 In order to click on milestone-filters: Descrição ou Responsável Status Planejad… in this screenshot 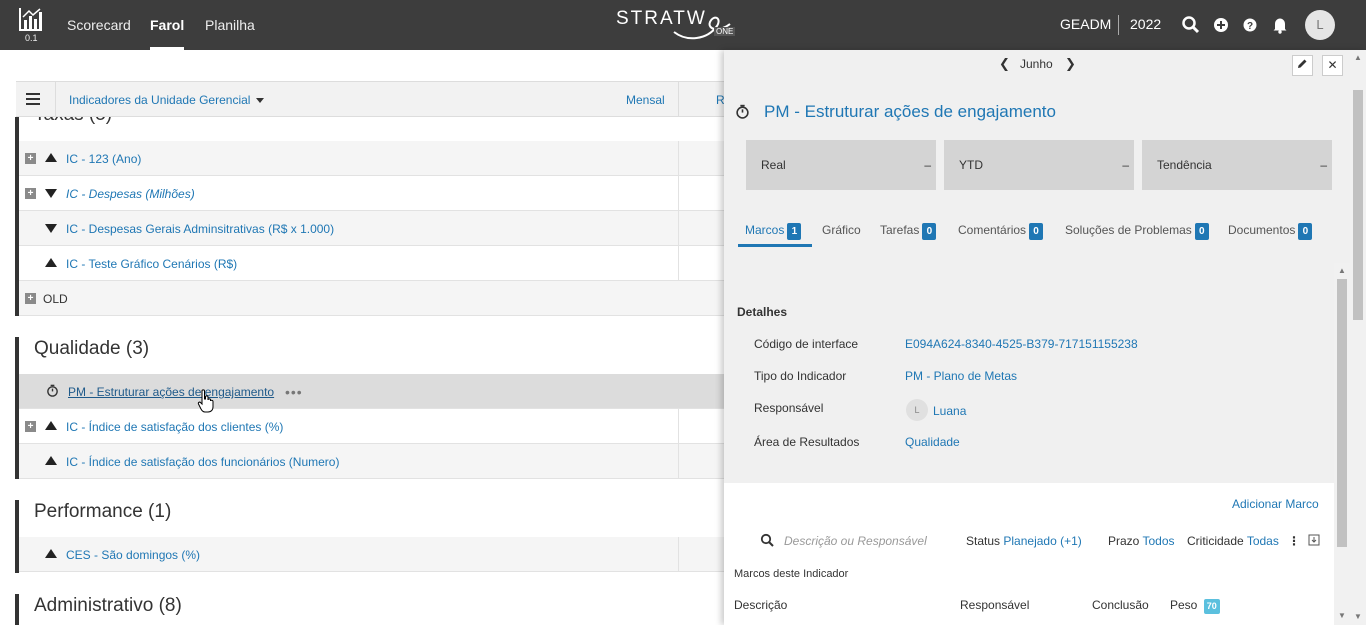, I will do `click(1029, 539)`.